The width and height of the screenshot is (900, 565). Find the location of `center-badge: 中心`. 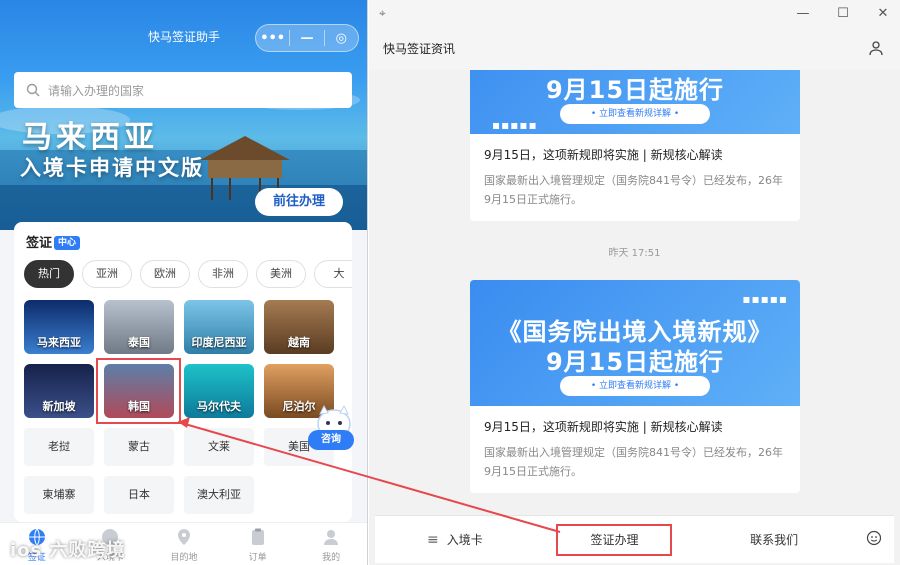

center-badge: 中心 is located at coordinates (67, 243).